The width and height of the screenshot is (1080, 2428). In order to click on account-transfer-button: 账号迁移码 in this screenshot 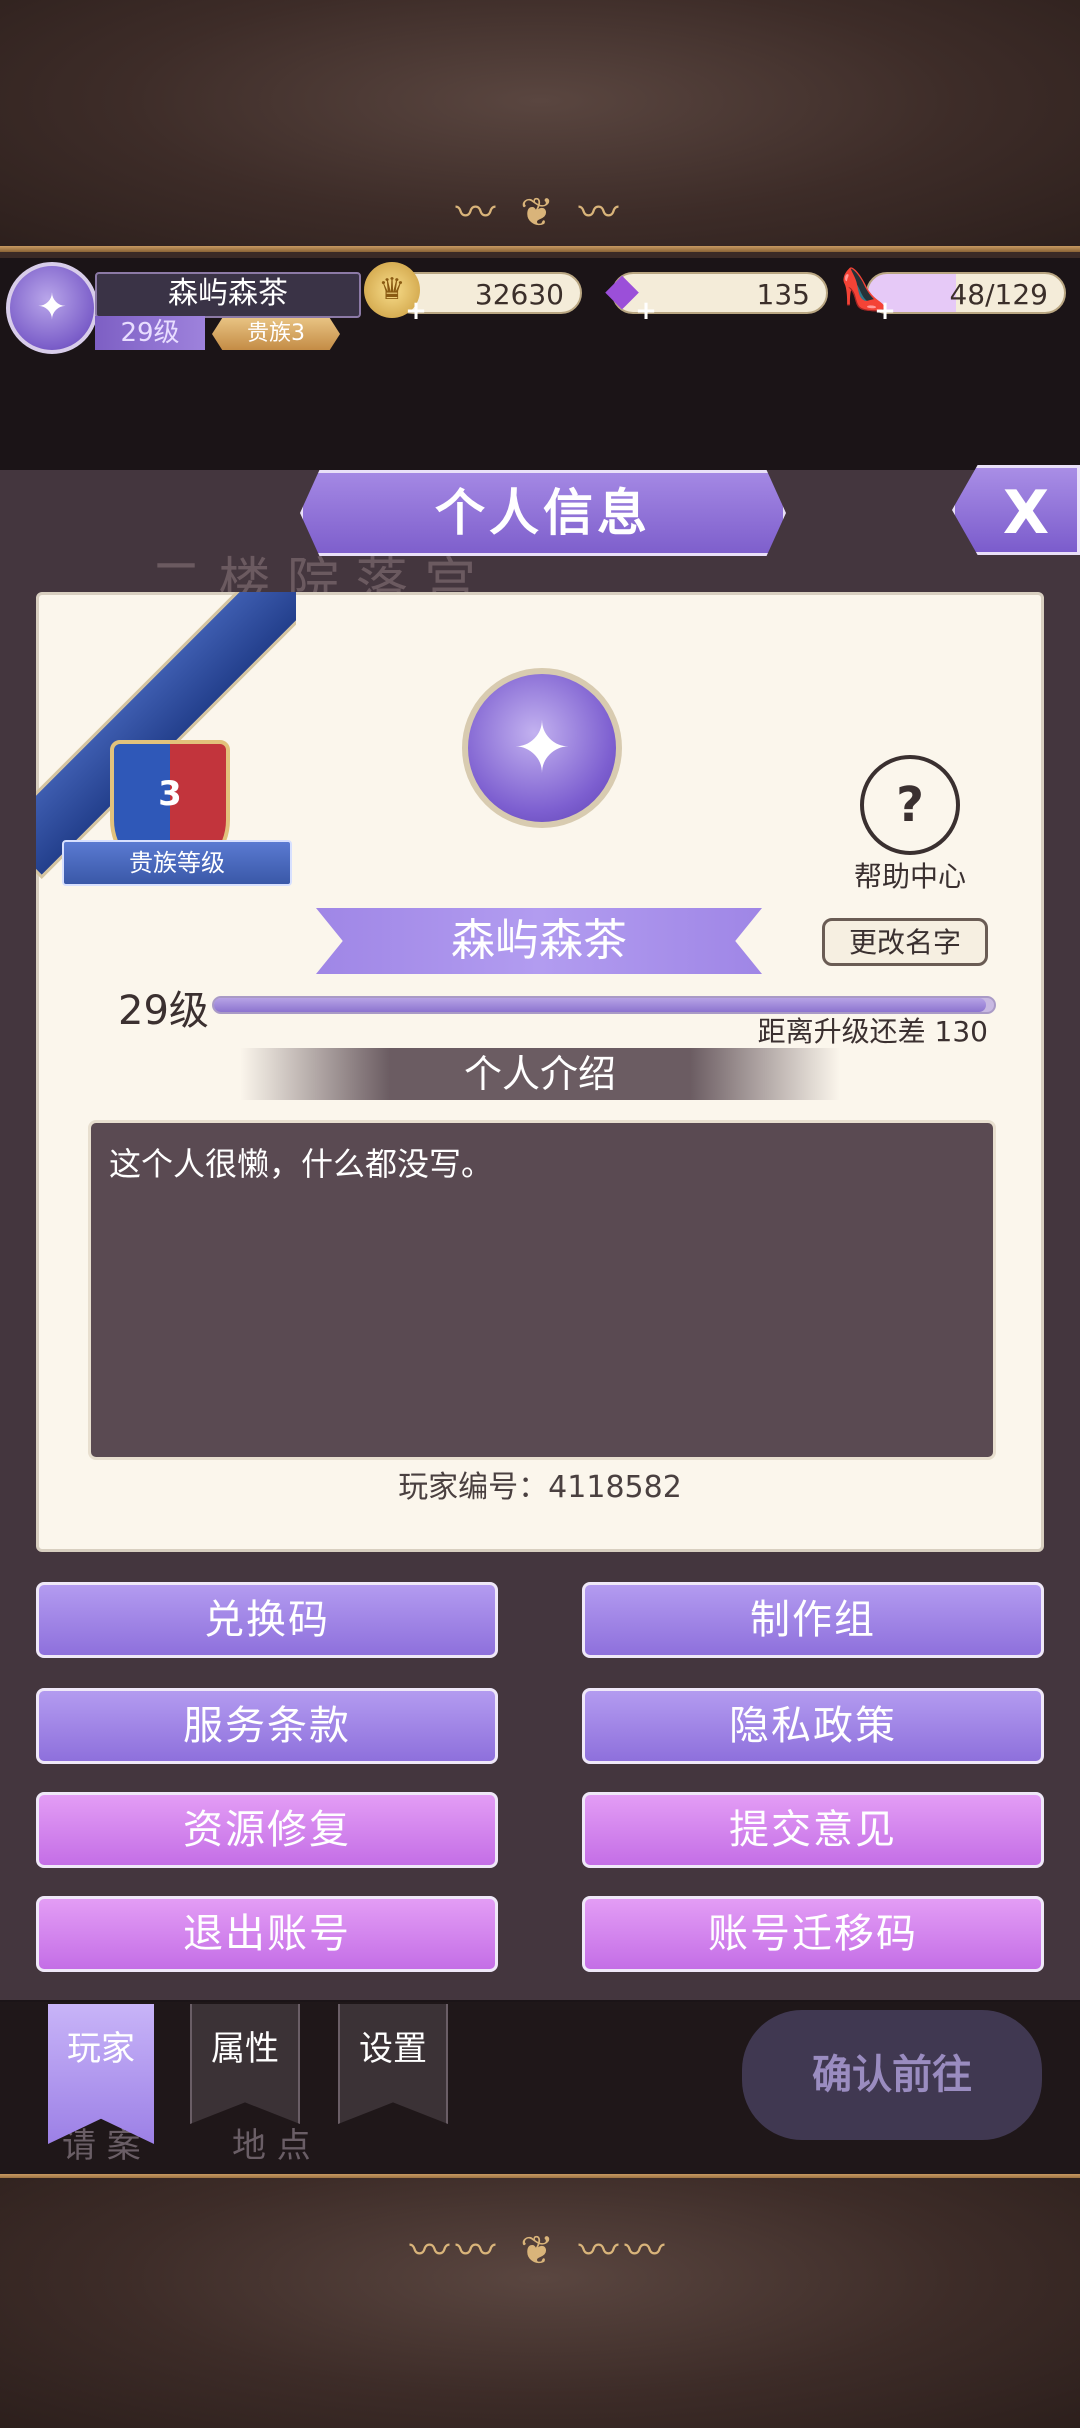, I will do `click(813, 1934)`.